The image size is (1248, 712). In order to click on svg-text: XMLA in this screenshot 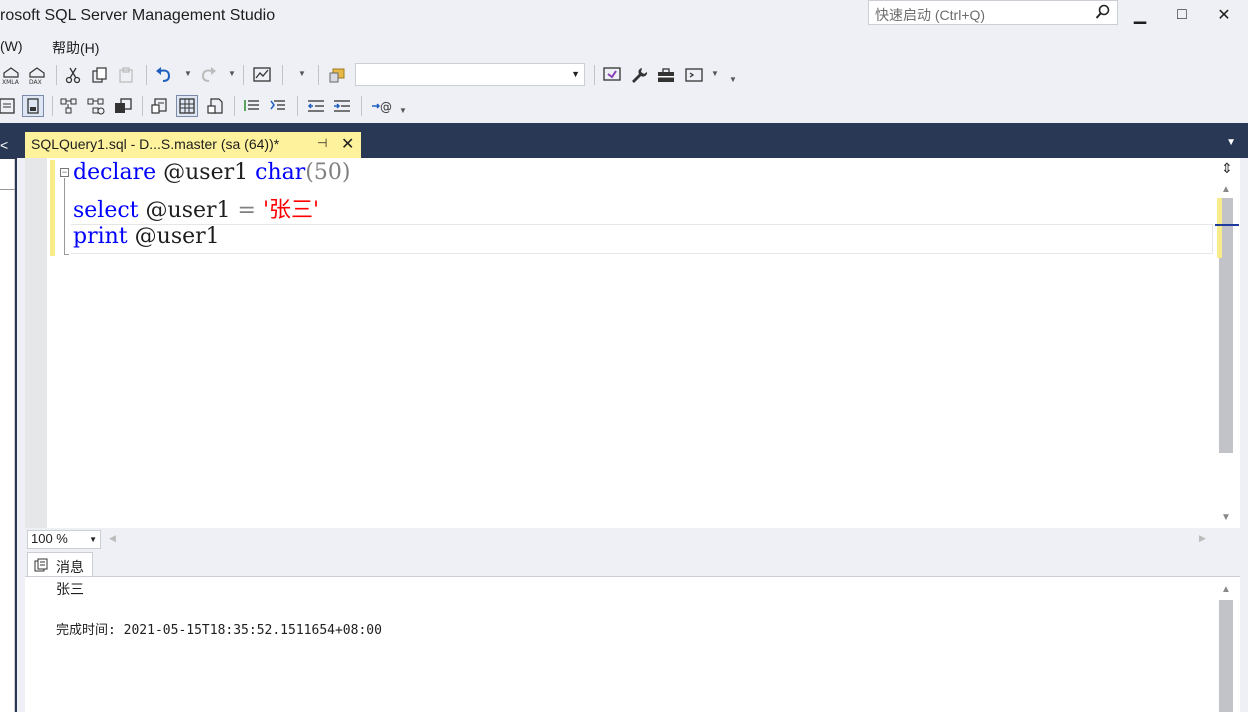, I will do `click(11, 82)`.